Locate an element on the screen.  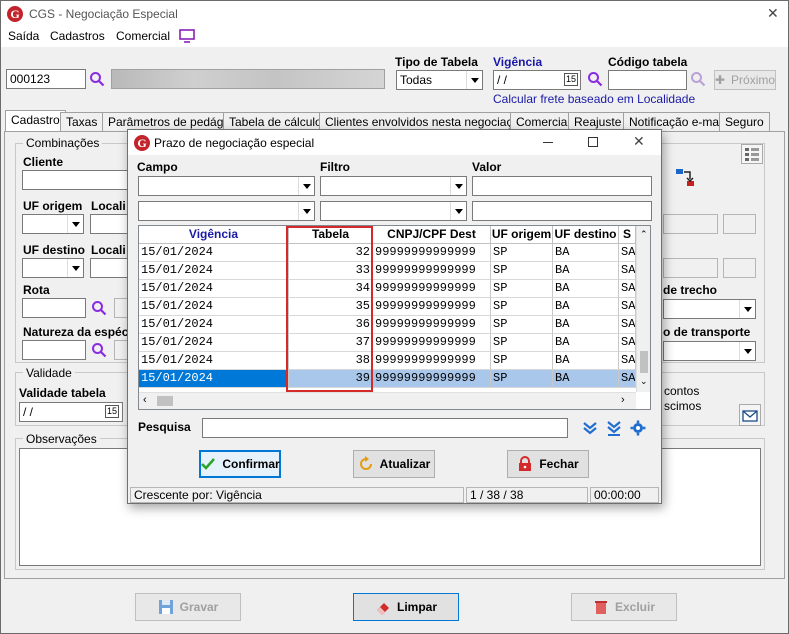
grid-settings-icon is located at coordinates (752, 154).